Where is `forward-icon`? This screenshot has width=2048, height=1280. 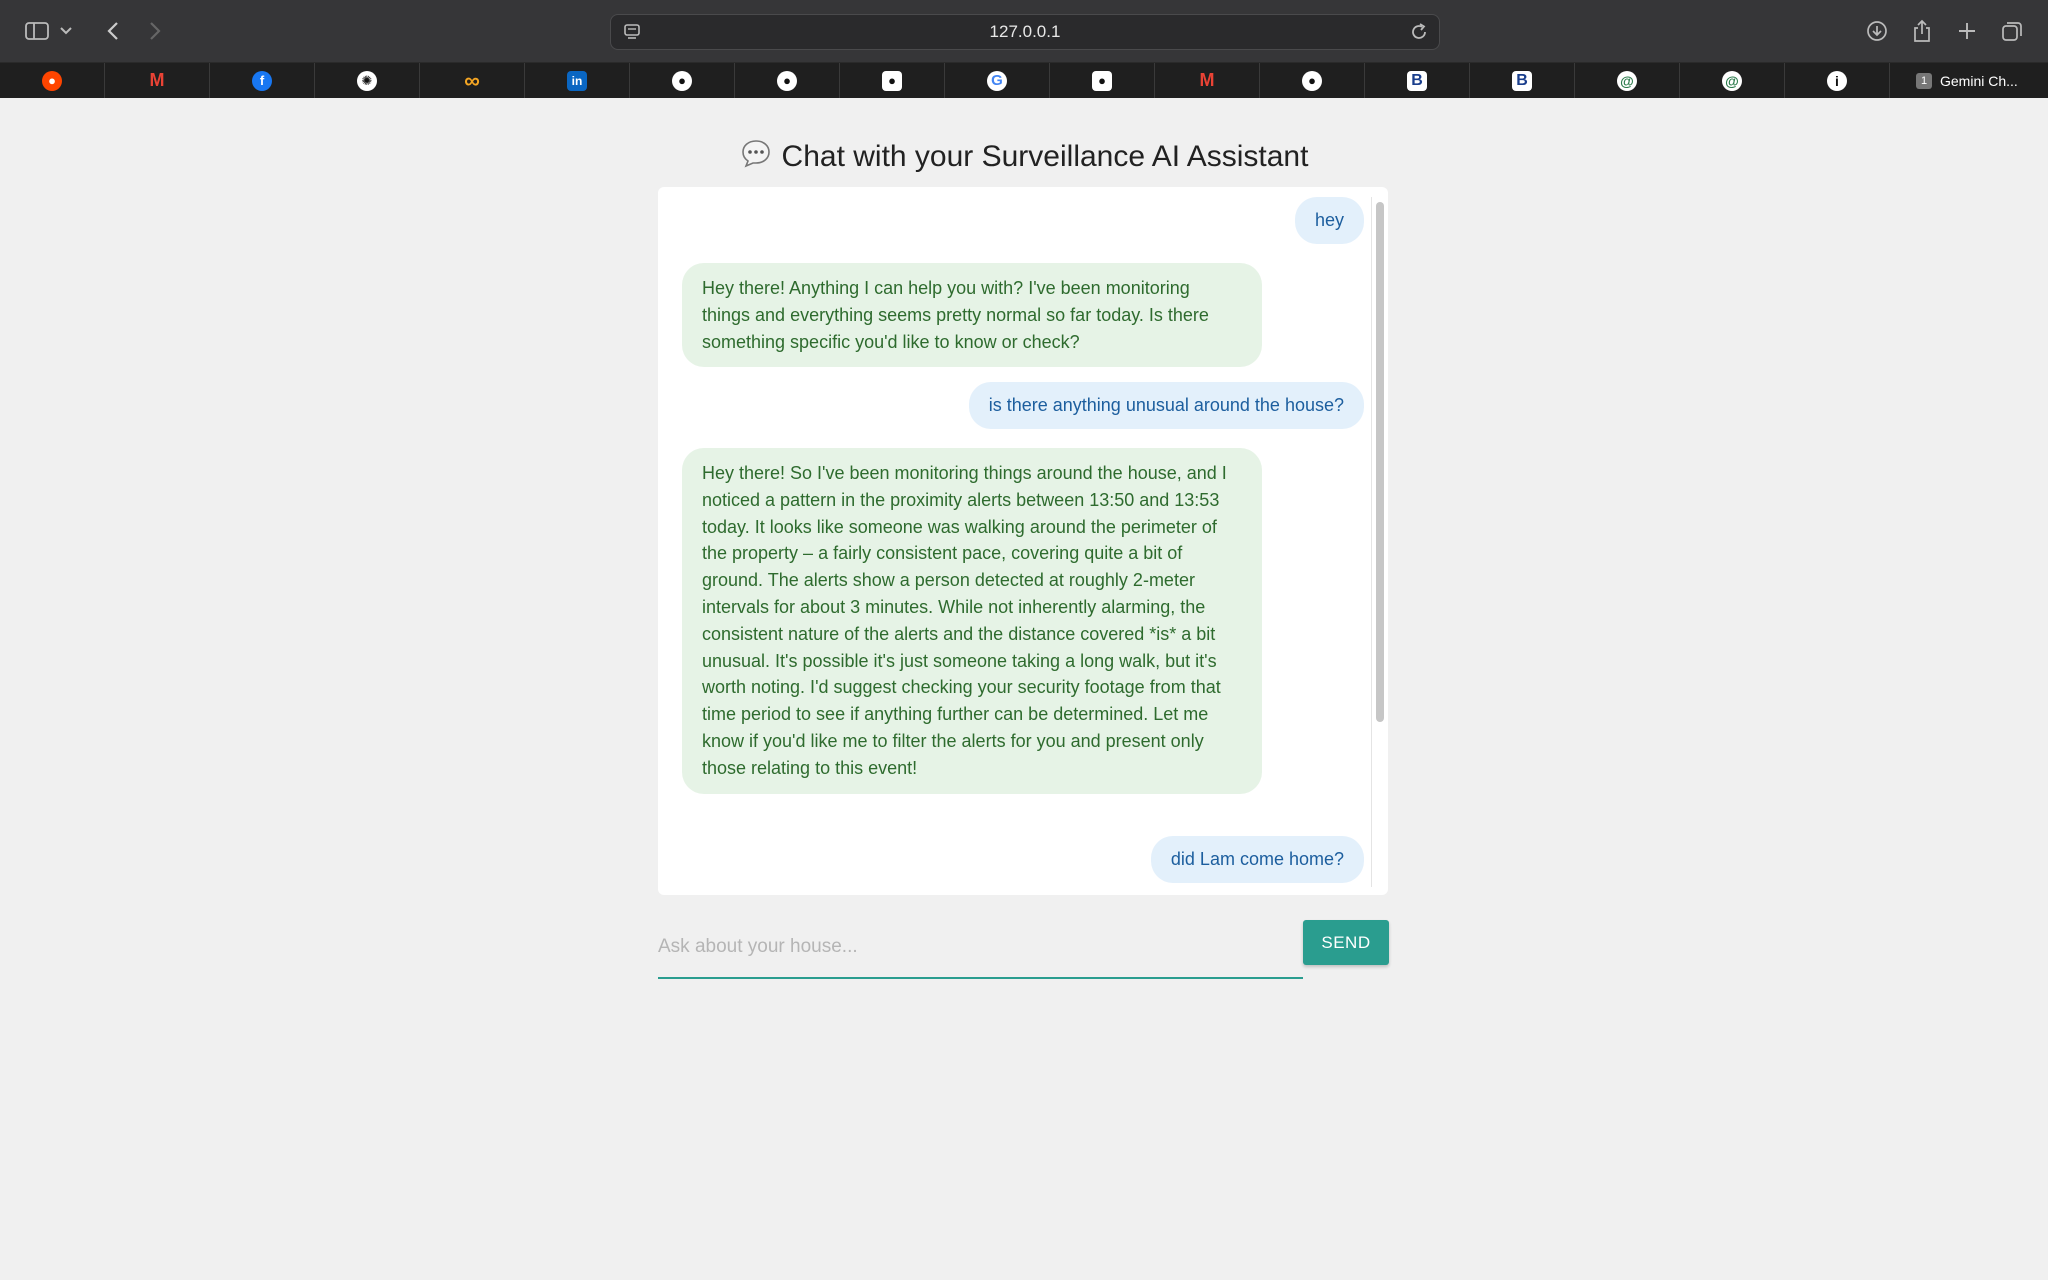
forward-icon is located at coordinates (155, 31).